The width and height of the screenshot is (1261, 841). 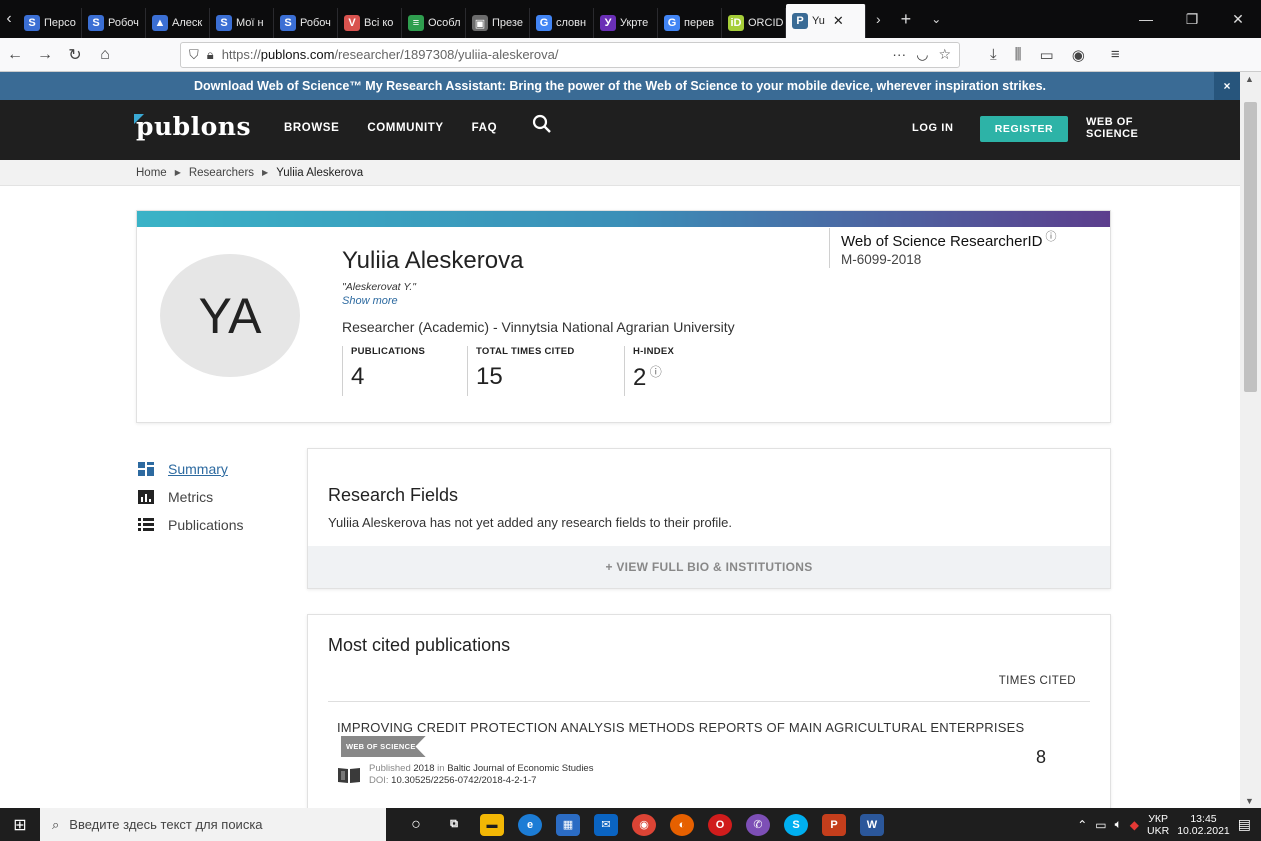 I want to click on close-tab-icon: ✕, so click(x=838, y=21).